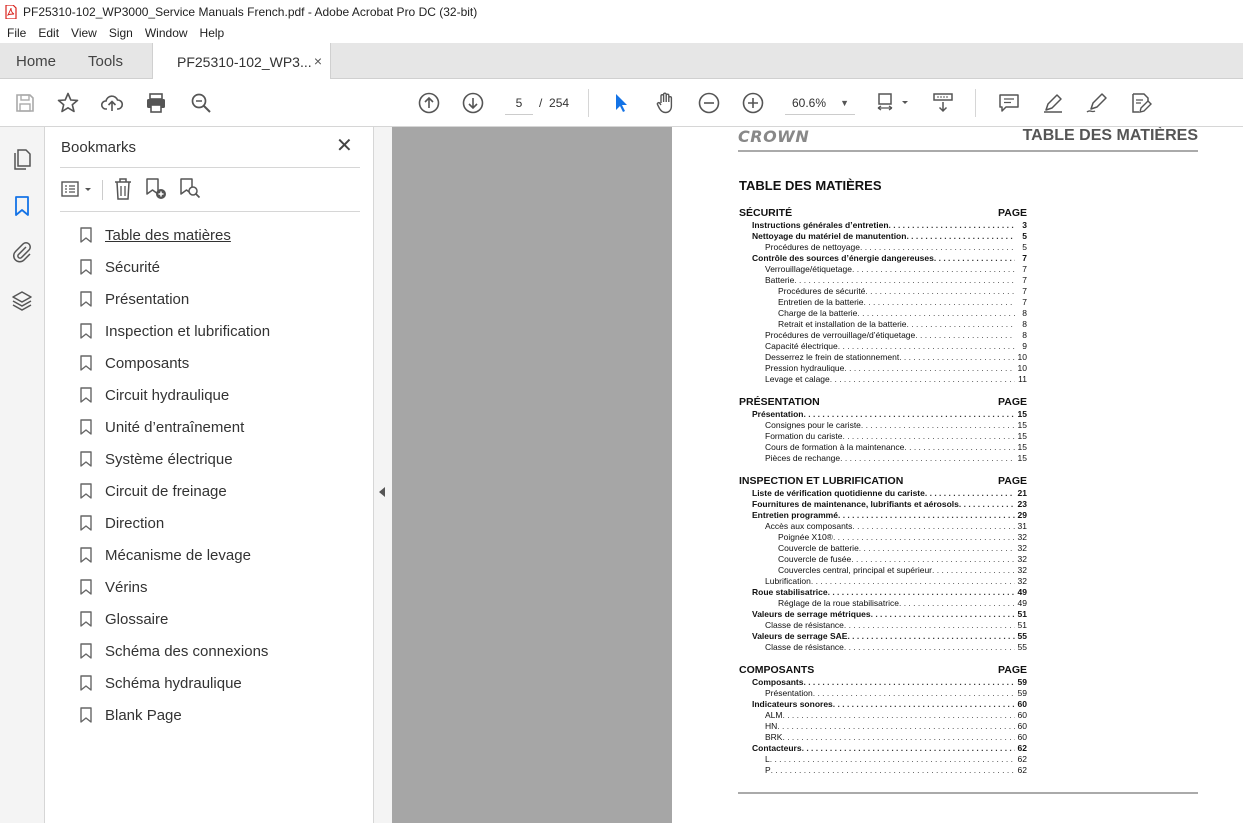  Describe the element at coordinates (883, 425) in the screenshot. I see `toc-entry: Consignes pour le cariste 15` at that location.